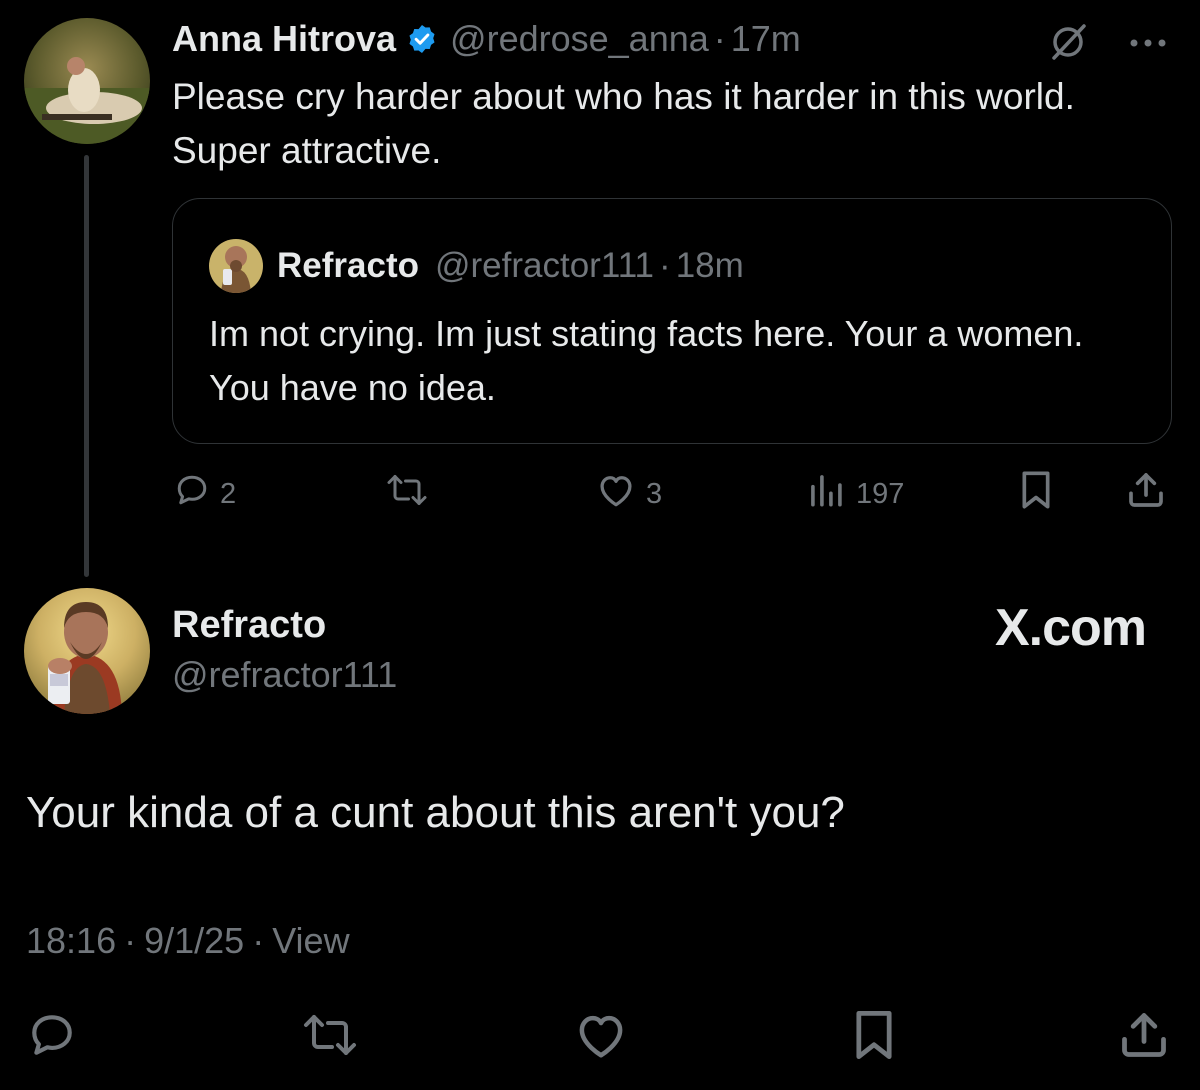  What do you see at coordinates (1148, 45) in the screenshot?
I see `more-icon` at bounding box center [1148, 45].